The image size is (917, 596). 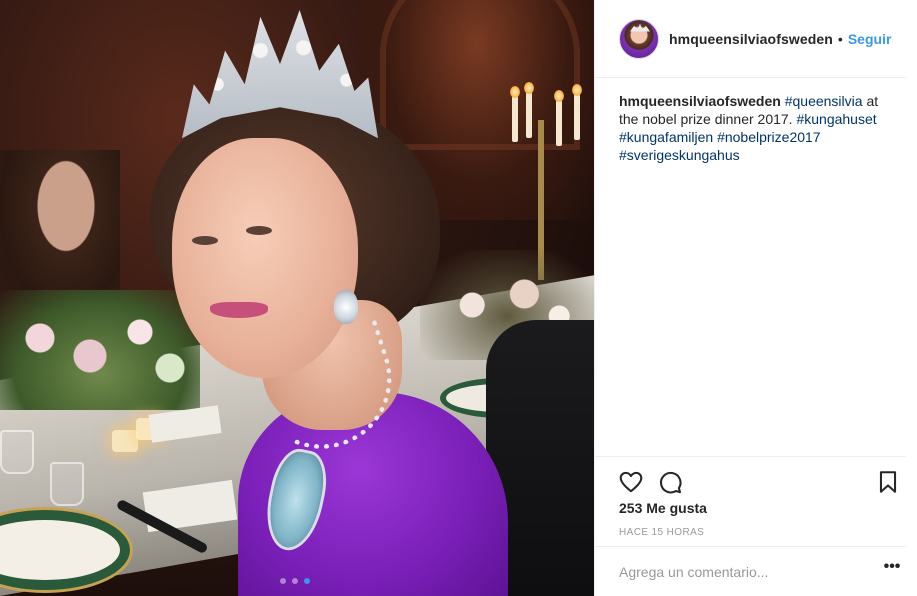 What do you see at coordinates (239, 310) in the screenshot?
I see `lips` at bounding box center [239, 310].